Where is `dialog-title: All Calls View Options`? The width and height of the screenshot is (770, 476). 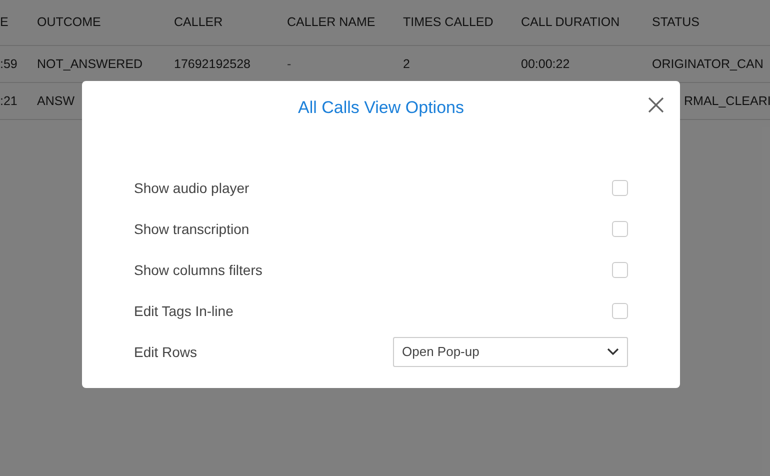 dialog-title: All Calls View Options is located at coordinates (381, 108).